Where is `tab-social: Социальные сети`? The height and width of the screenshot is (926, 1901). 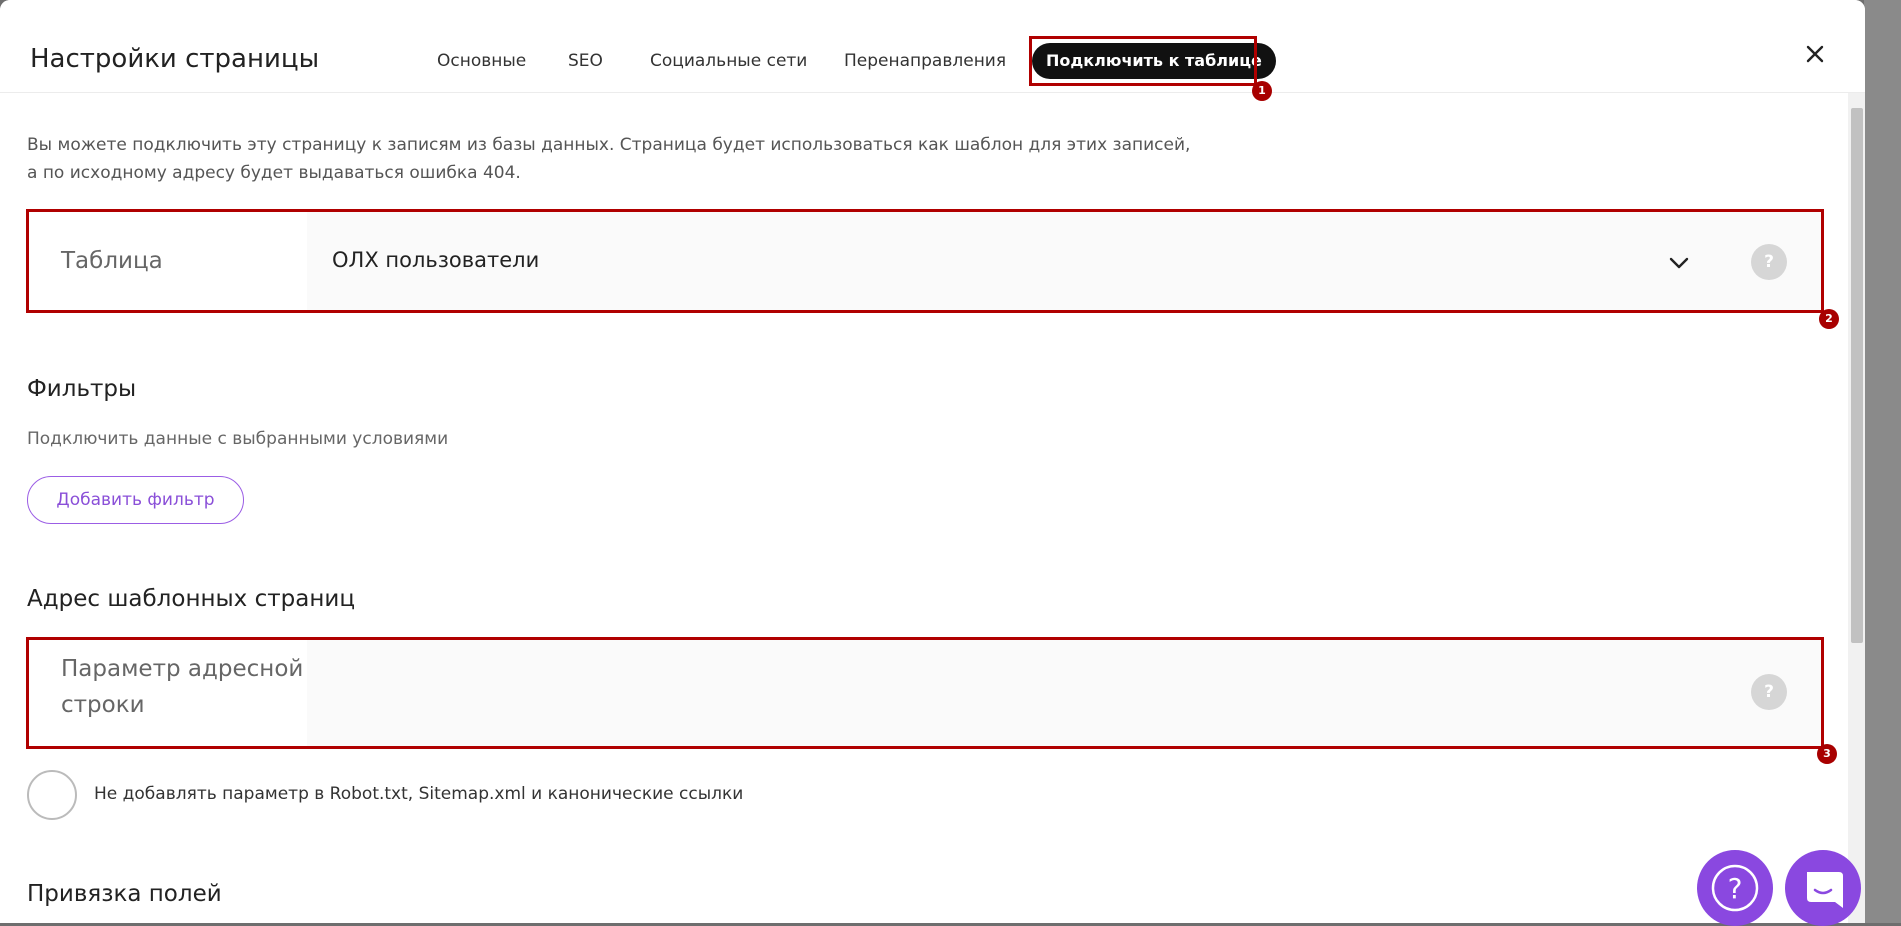
tab-social: Социальные сети is located at coordinates (728, 61).